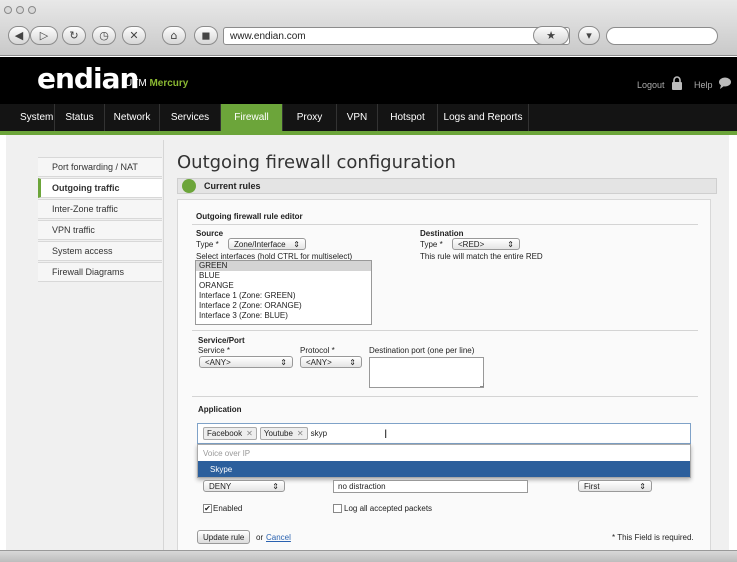  I want to click on toggle-section-icon, so click(189, 186).